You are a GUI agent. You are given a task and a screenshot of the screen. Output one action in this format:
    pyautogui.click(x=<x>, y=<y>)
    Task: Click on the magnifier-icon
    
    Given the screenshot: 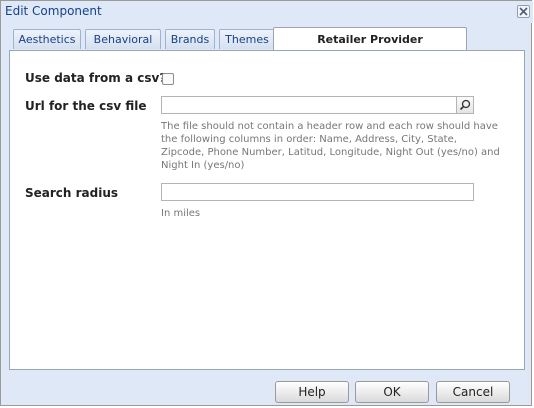 What is the action you would take?
    pyautogui.click(x=465, y=105)
    